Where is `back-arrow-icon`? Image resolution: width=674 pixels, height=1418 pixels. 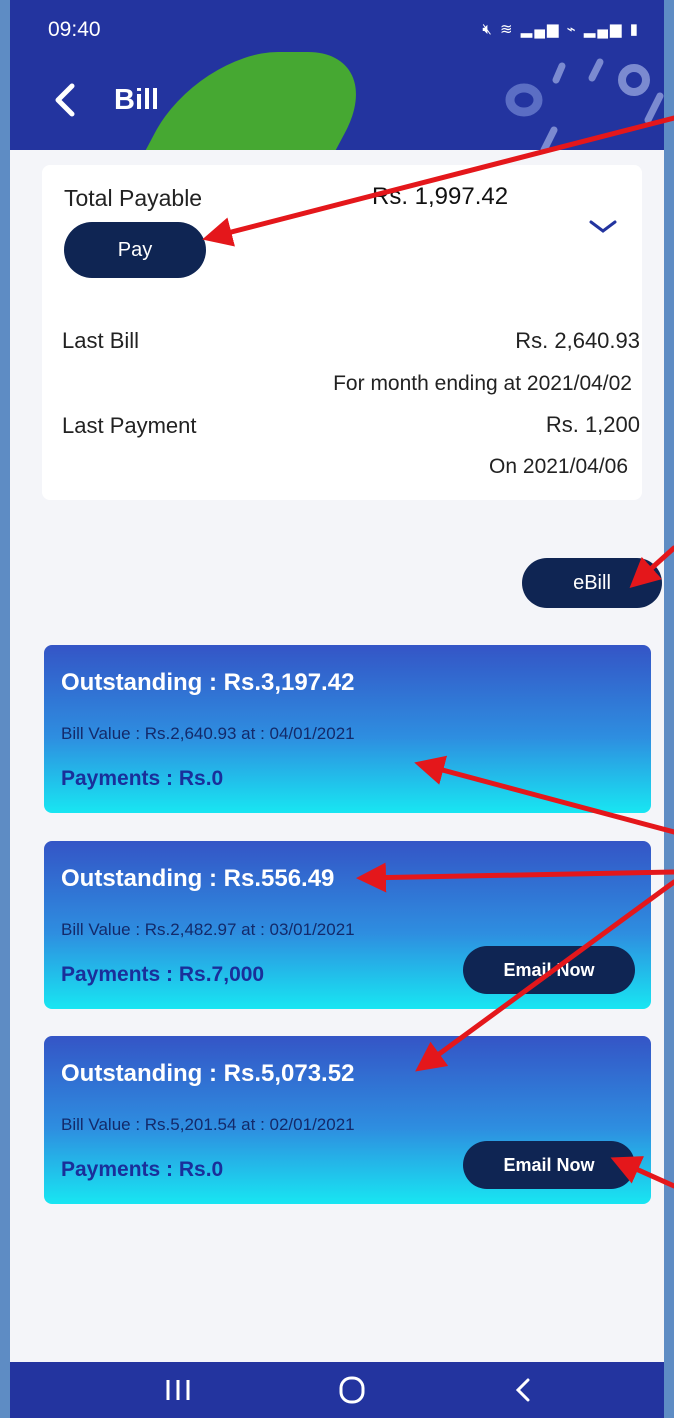
back-arrow-icon is located at coordinates (68, 100).